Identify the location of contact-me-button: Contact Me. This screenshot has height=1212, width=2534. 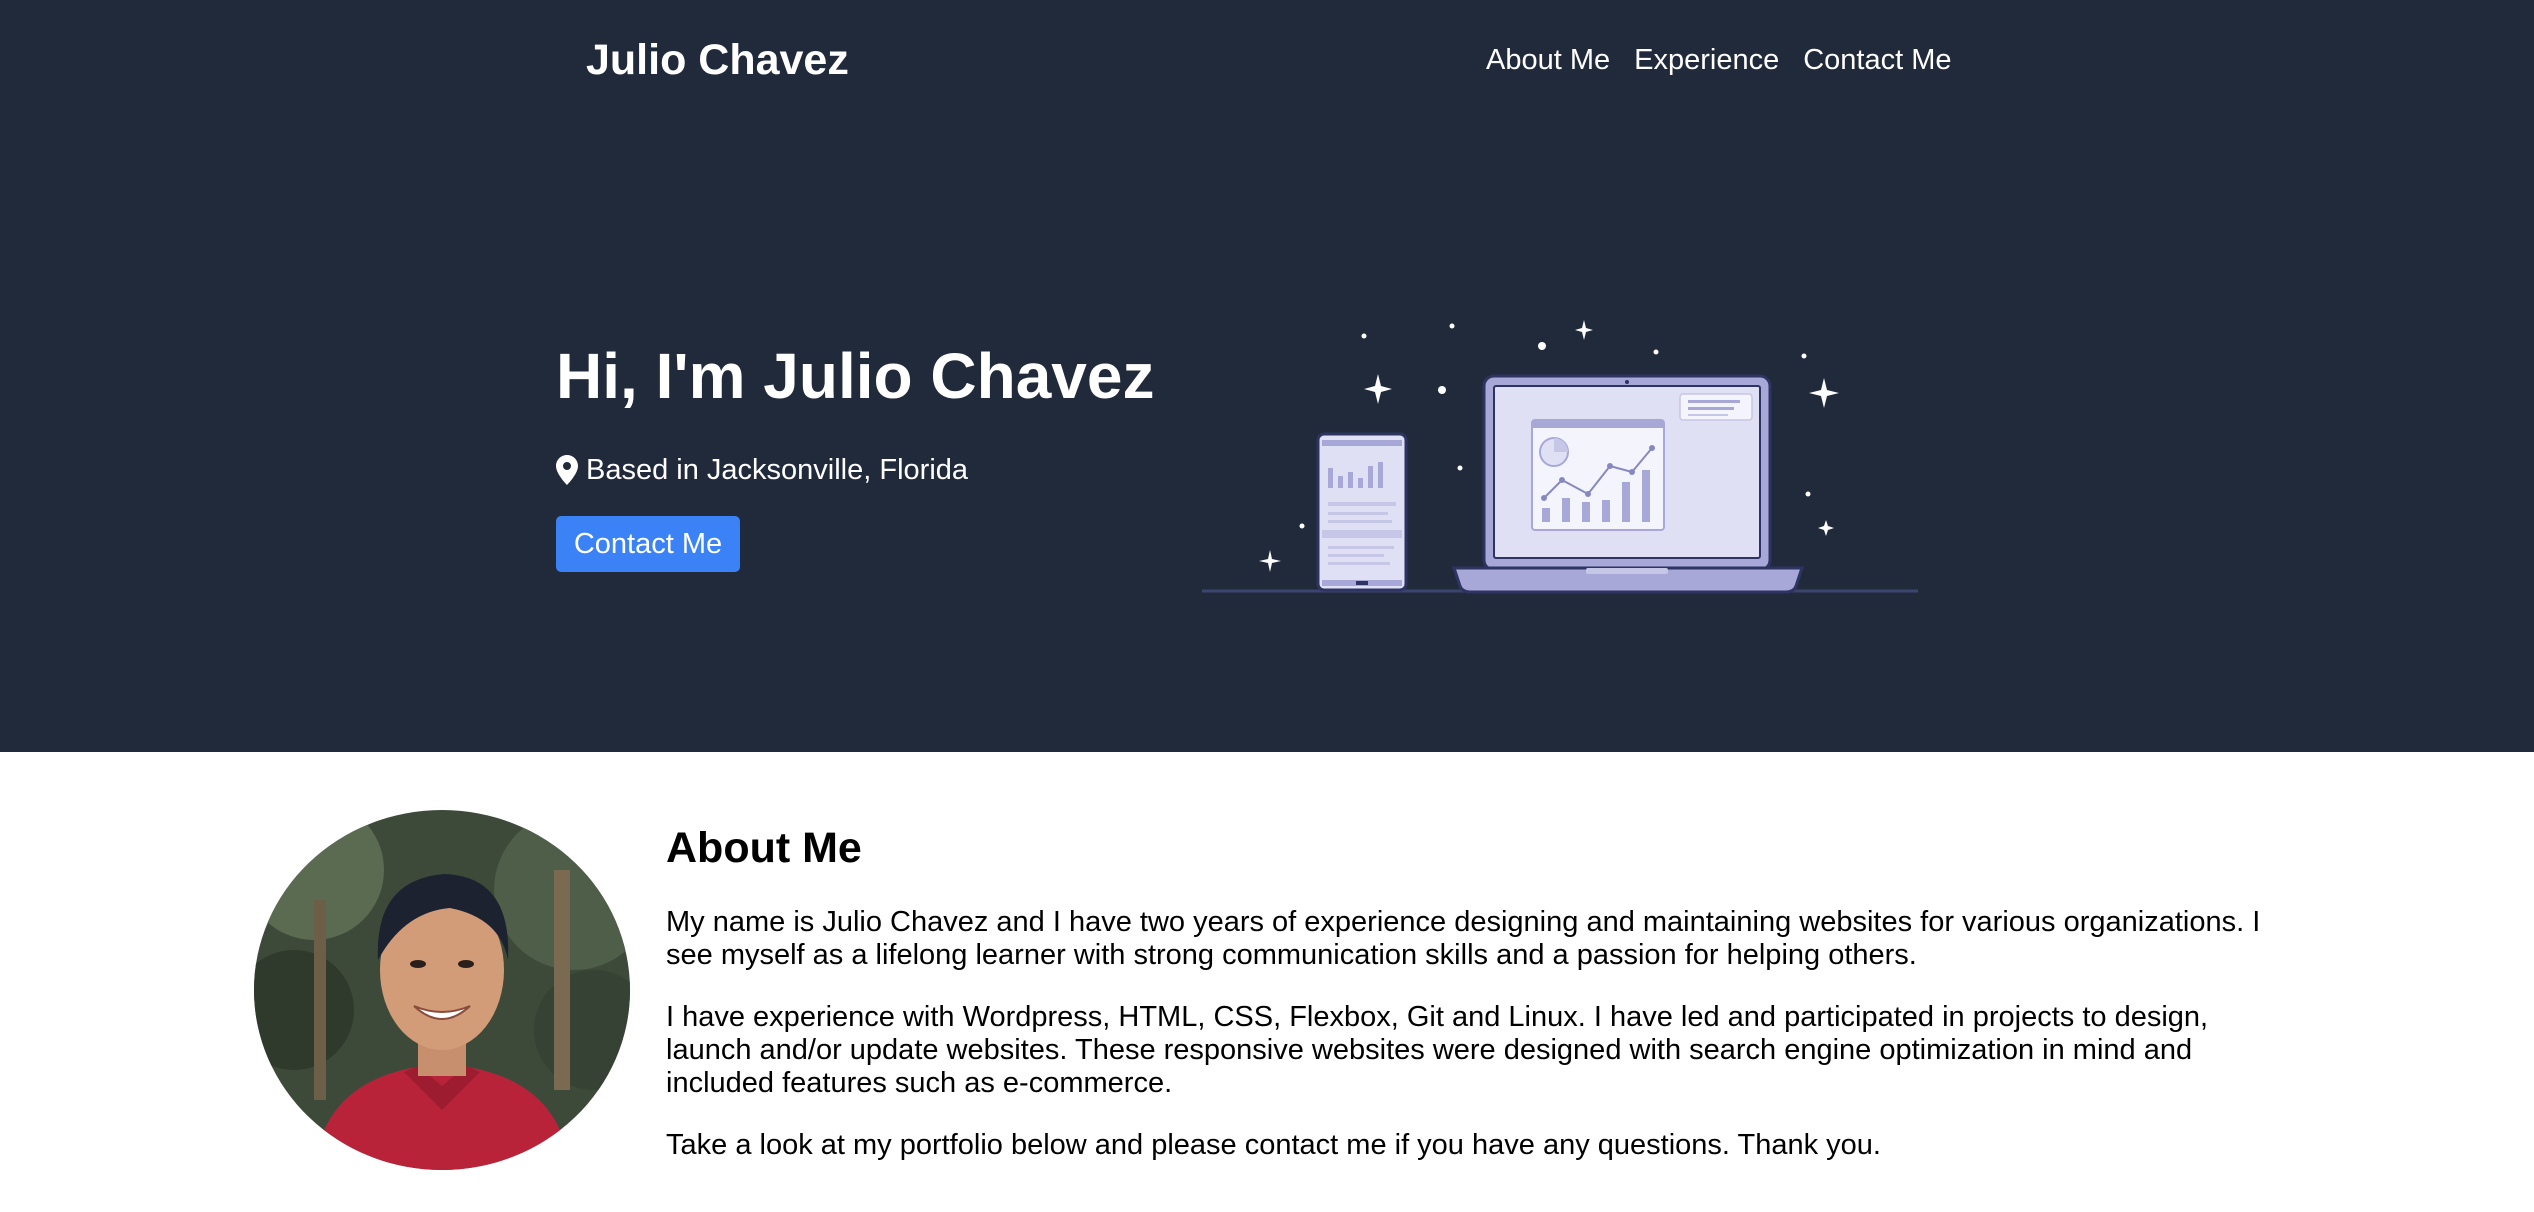
(648, 544).